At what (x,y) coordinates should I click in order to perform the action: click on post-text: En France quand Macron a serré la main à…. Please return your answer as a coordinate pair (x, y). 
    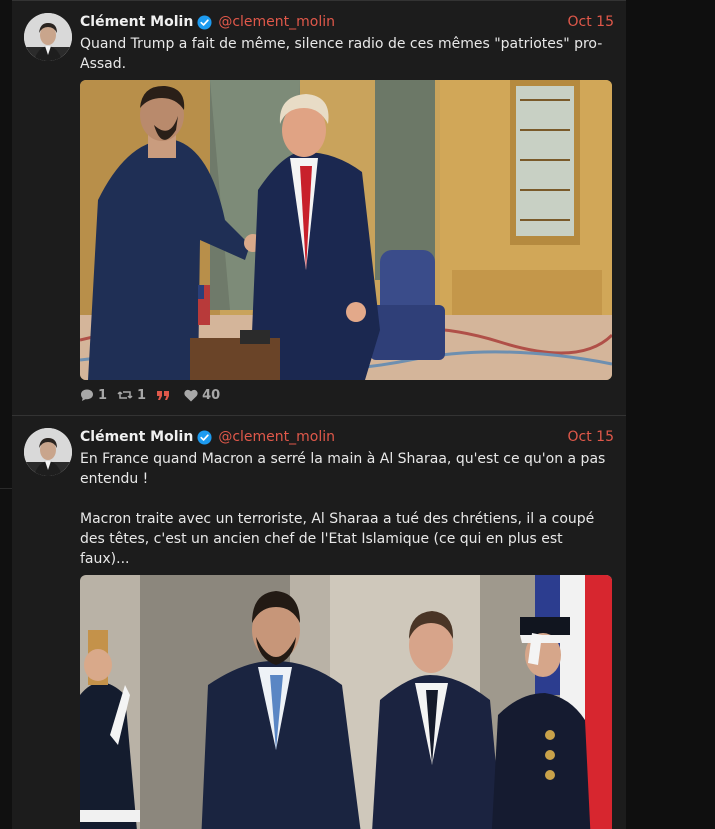
    Looking at the image, I should click on (343, 509).